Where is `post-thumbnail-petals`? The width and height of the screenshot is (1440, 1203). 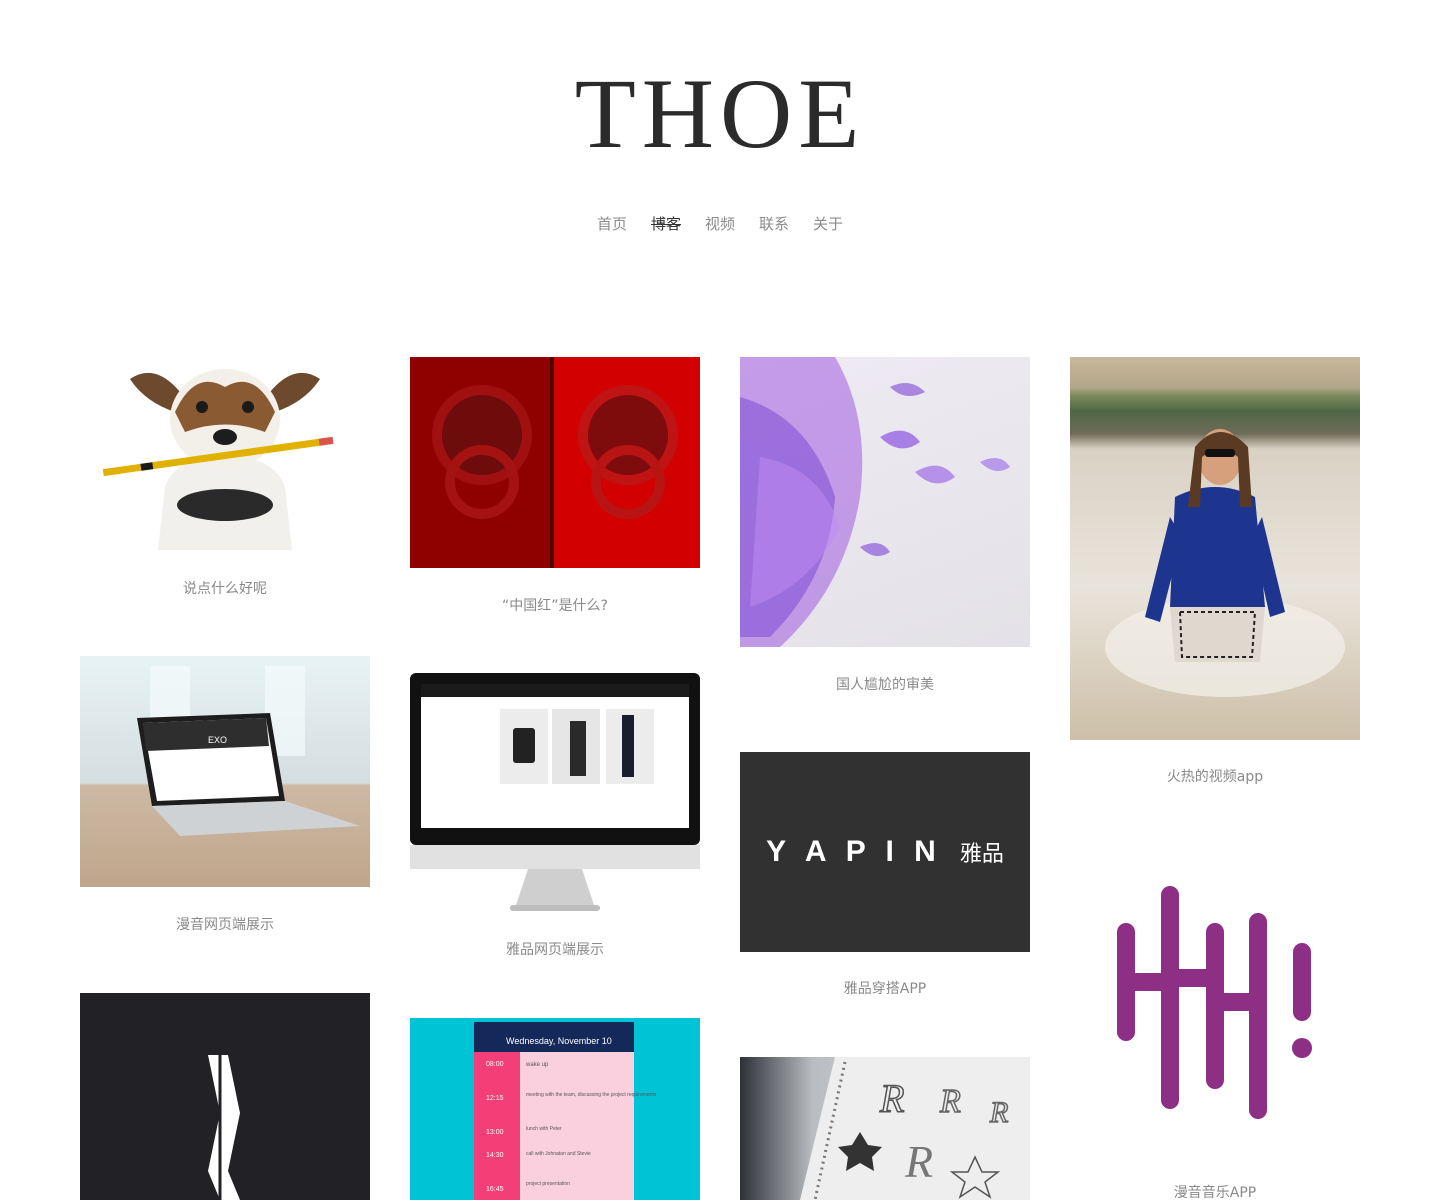 post-thumbnail-petals is located at coordinates (885, 502).